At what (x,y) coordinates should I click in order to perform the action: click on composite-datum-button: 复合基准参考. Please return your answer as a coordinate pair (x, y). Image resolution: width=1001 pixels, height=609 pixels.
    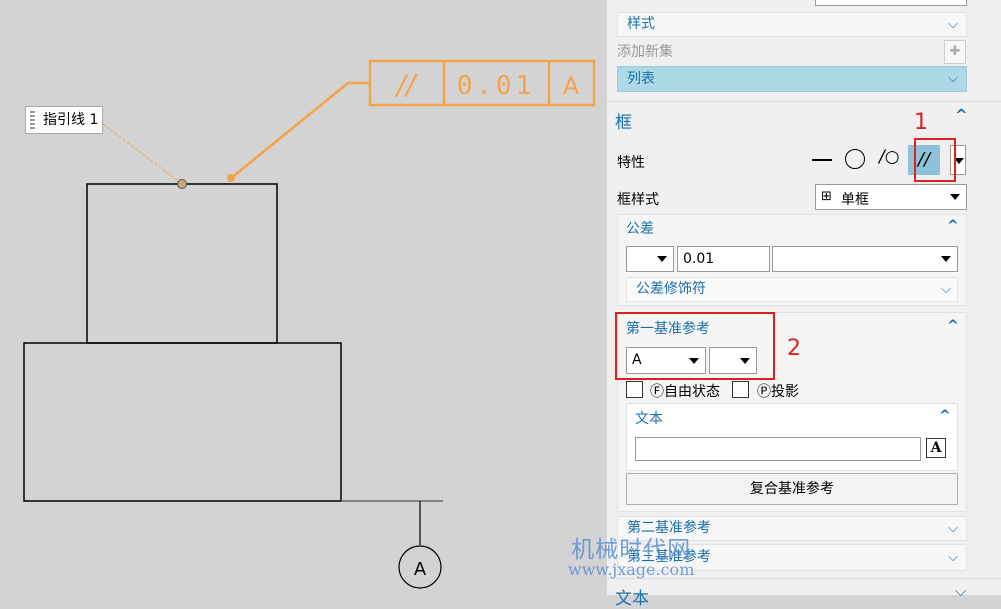
    Looking at the image, I should click on (792, 489).